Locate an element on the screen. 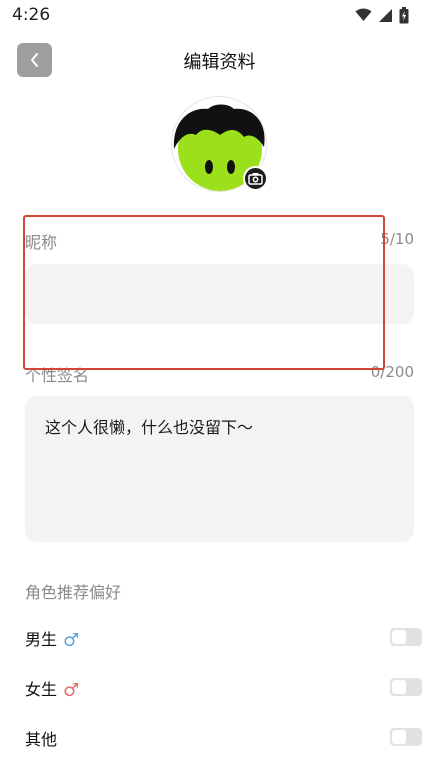  preference-row-female: 女生 ♂ is located at coordinates (224, 687).